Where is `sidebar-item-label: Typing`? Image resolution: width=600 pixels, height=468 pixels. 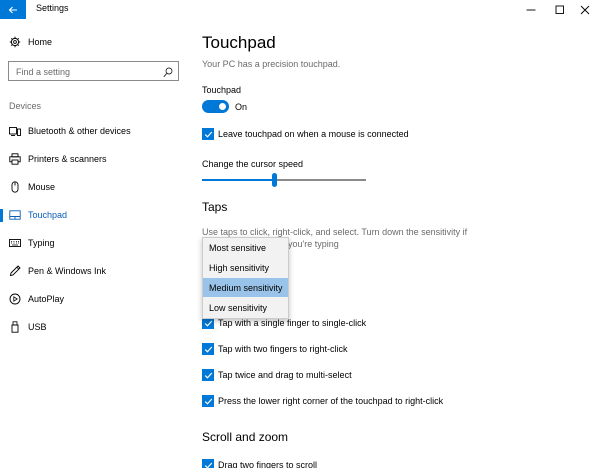
sidebar-item-label: Typing is located at coordinates (41, 243).